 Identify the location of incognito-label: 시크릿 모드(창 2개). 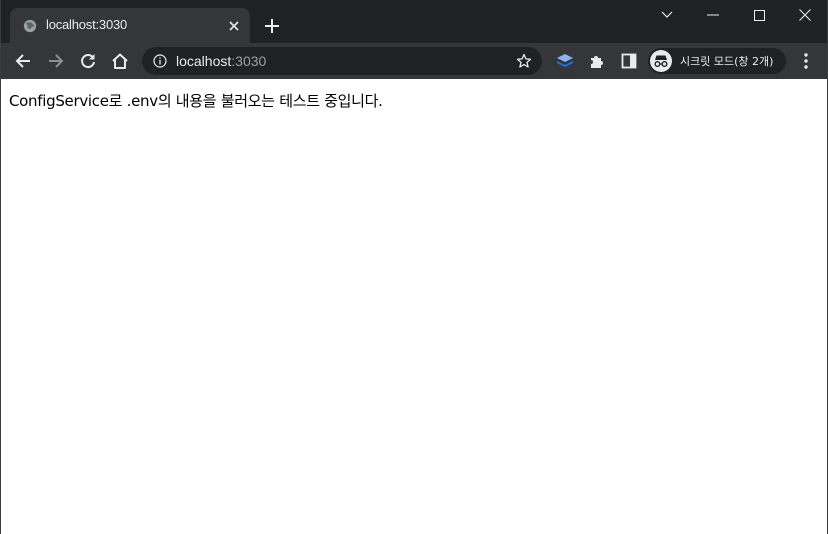
(727, 61).